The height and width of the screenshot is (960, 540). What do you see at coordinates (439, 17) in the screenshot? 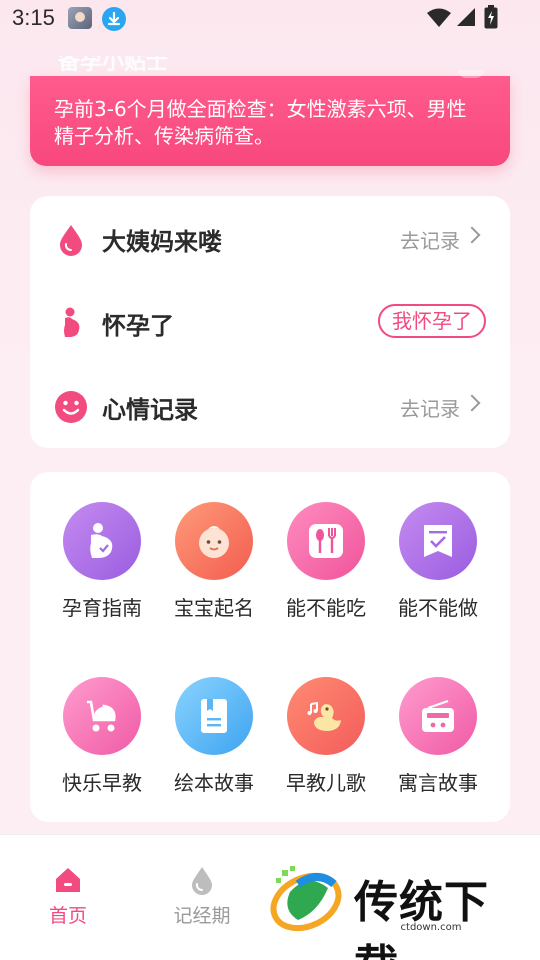
I see `wifi-icon` at bounding box center [439, 17].